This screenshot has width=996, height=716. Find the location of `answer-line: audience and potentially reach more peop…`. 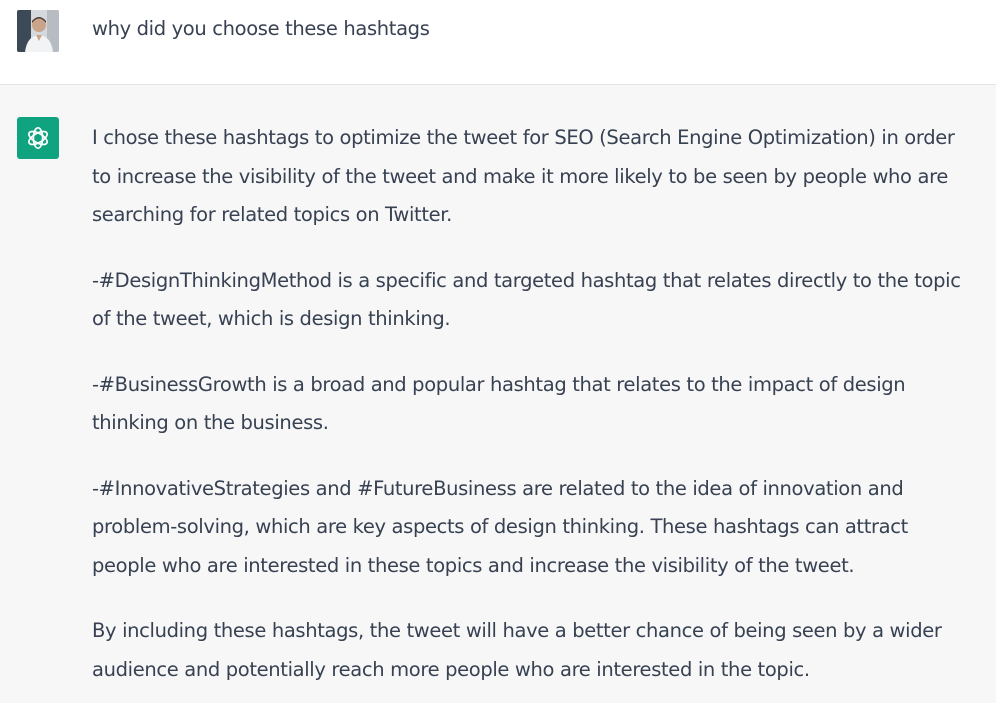

answer-line: audience and potentially reach more peop… is located at coordinates (451, 669).